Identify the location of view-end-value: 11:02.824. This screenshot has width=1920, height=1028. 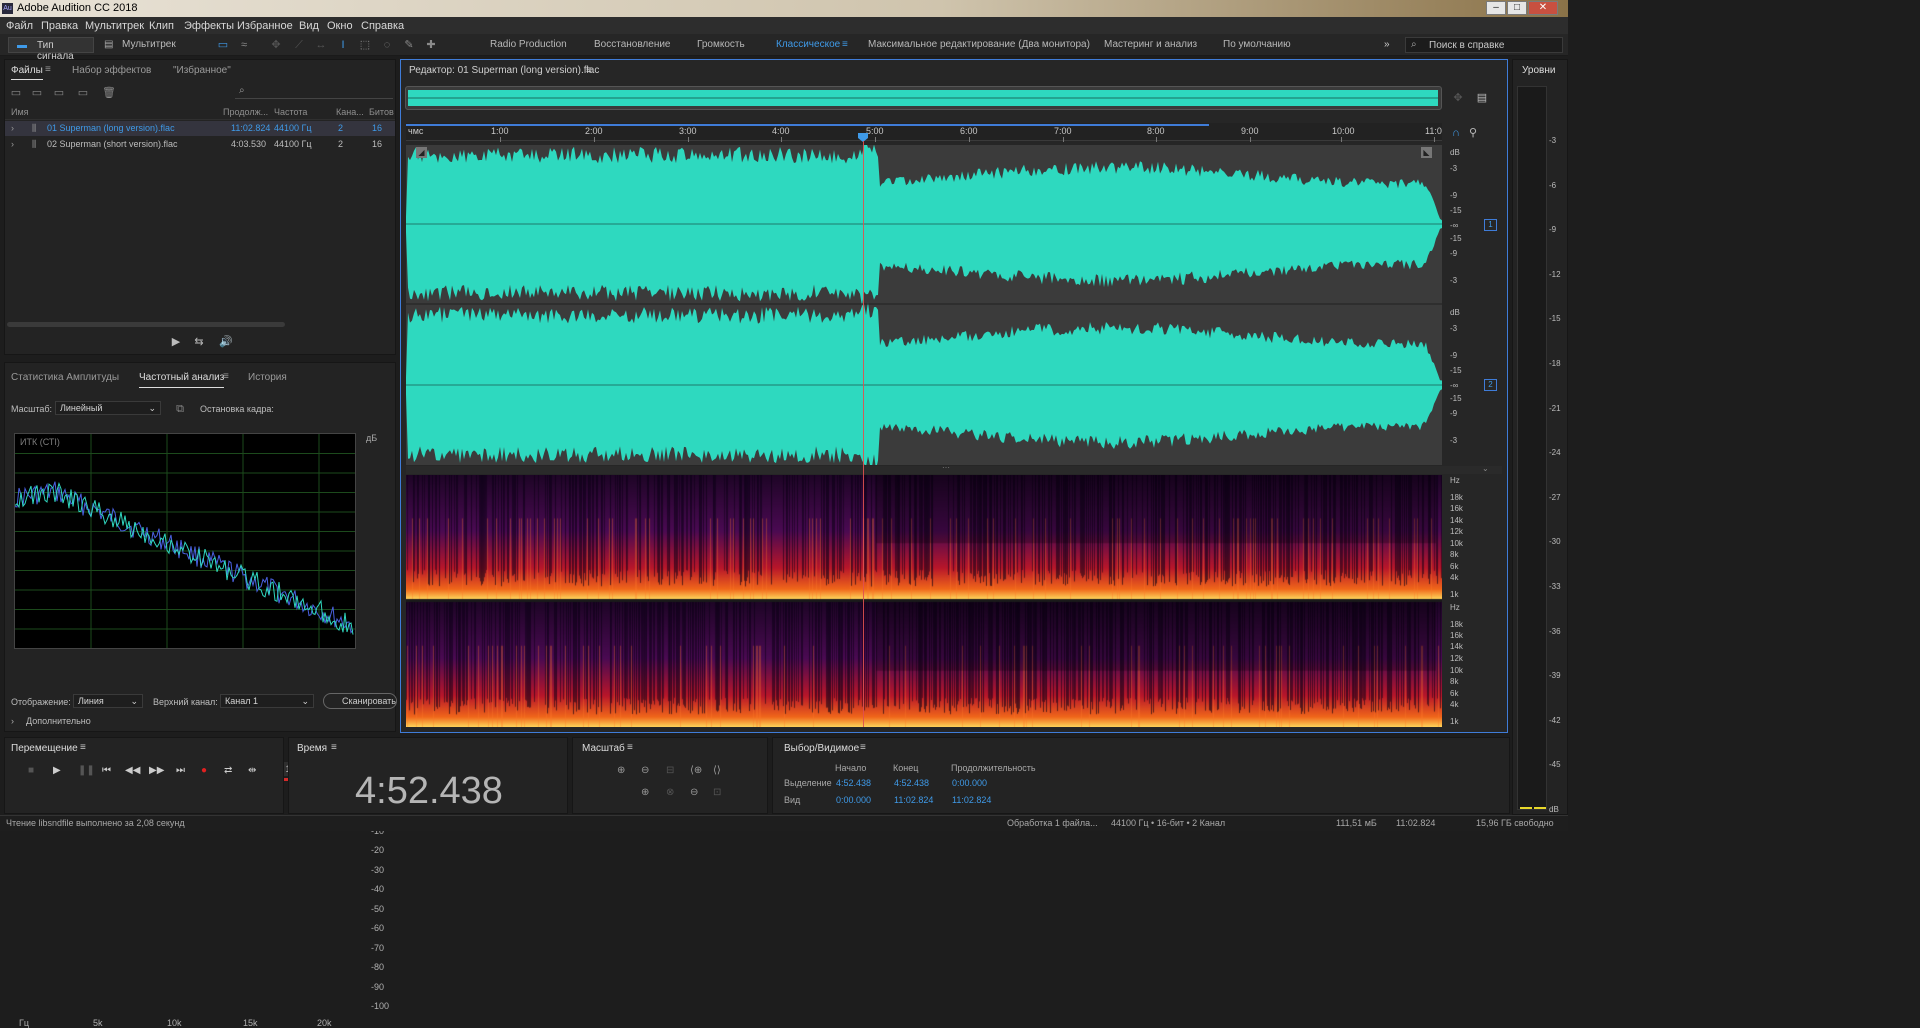
(913, 800).